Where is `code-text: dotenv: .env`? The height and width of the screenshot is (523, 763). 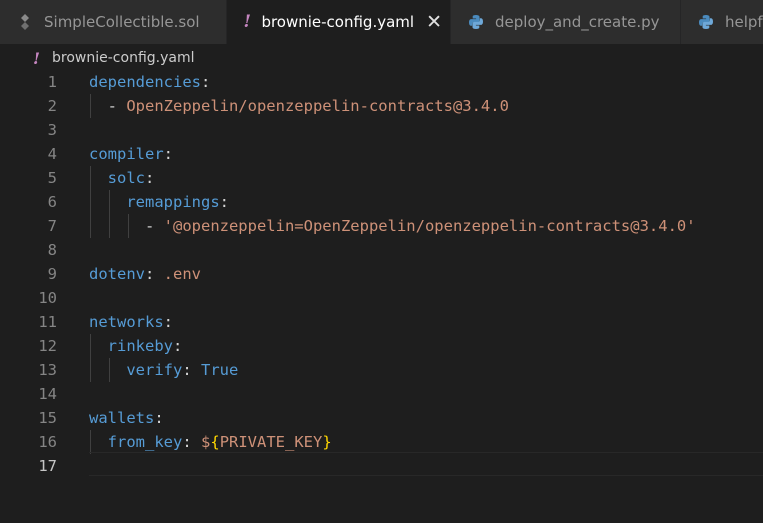
code-text: dotenv: .env is located at coordinates (145, 274).